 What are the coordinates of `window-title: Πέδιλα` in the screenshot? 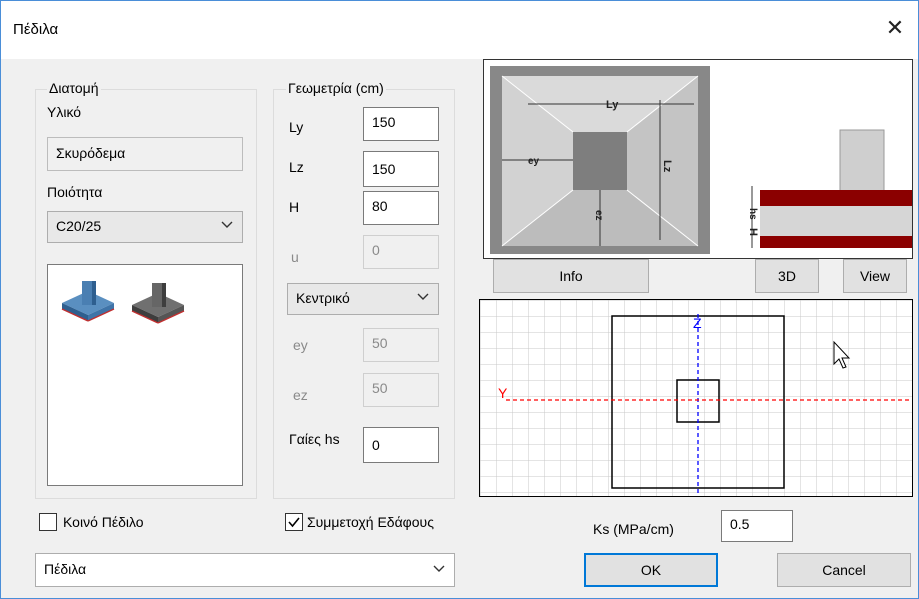 It's located at (36, 29).